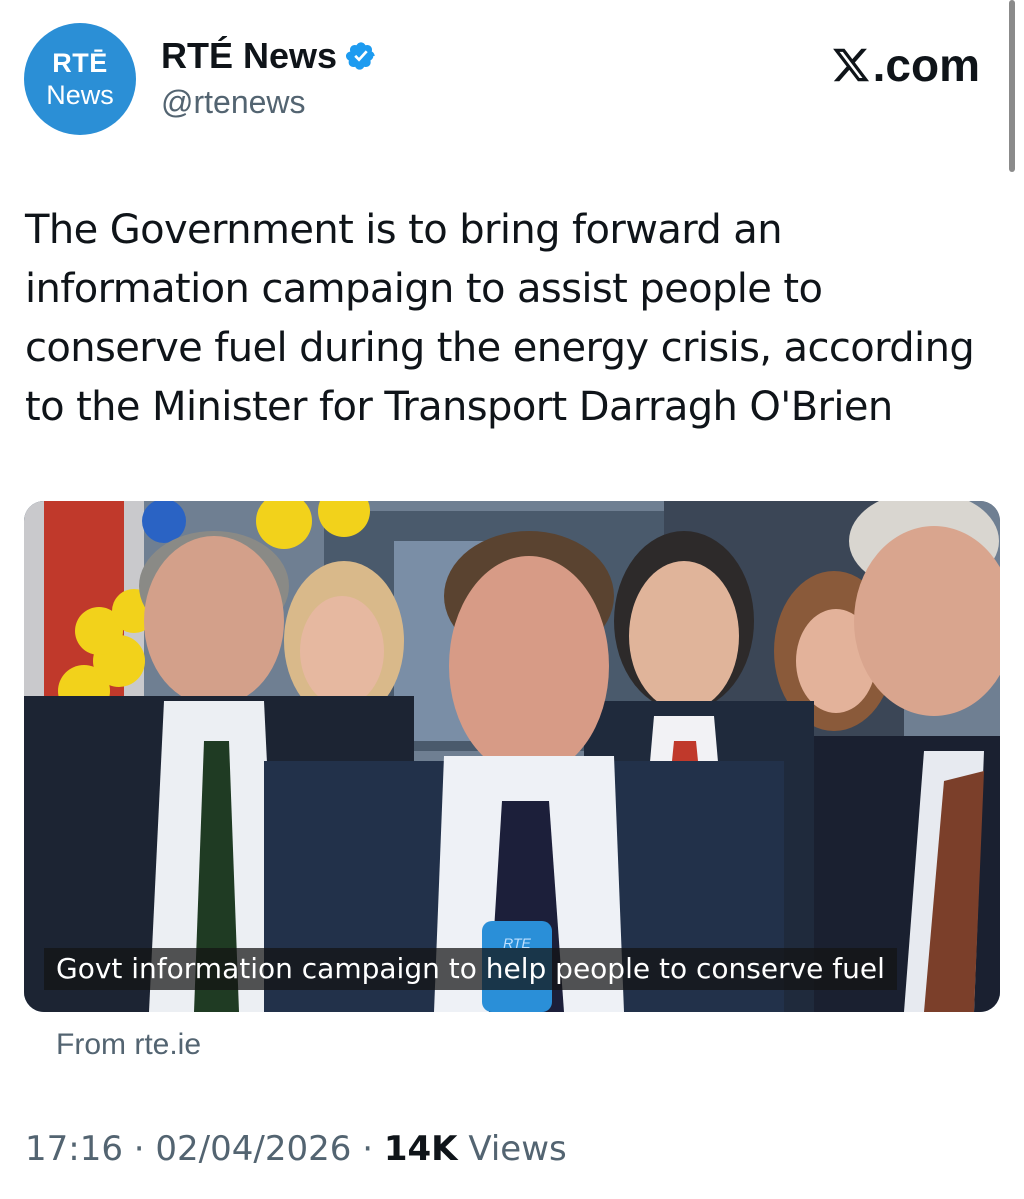 Image resolution: width=1024 pixels, height=1199 pixels. I want to click on verified-badge-icon, so click(361, 56).